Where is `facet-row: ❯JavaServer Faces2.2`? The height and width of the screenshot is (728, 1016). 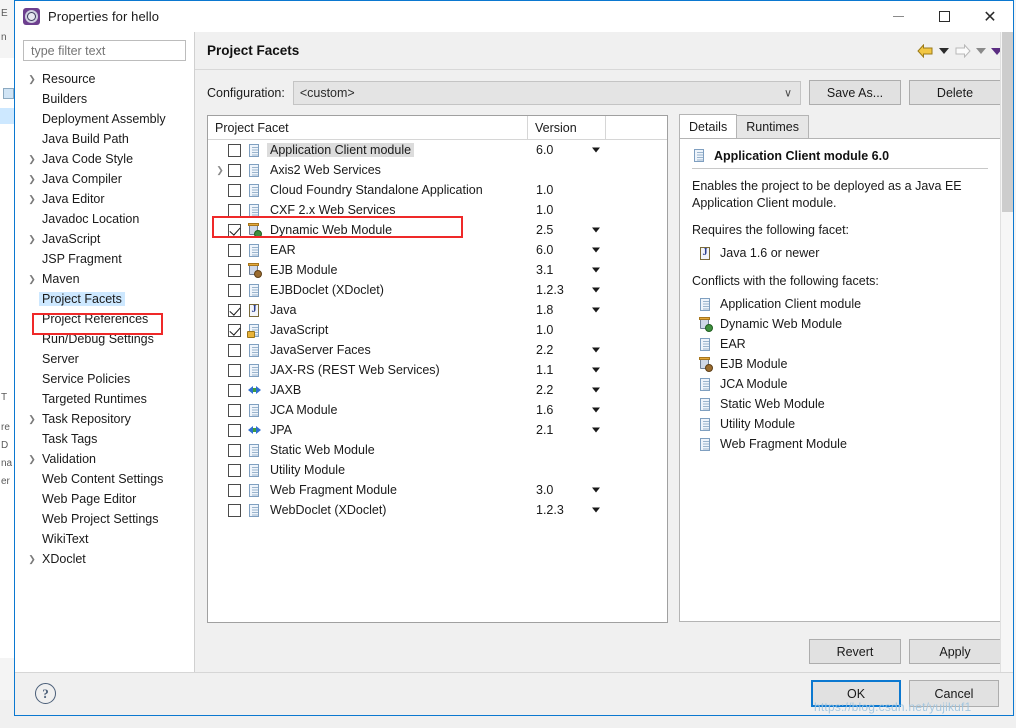
facet-row: ❯JavaServer Faces2.2 is located at coordinates (437, 350).